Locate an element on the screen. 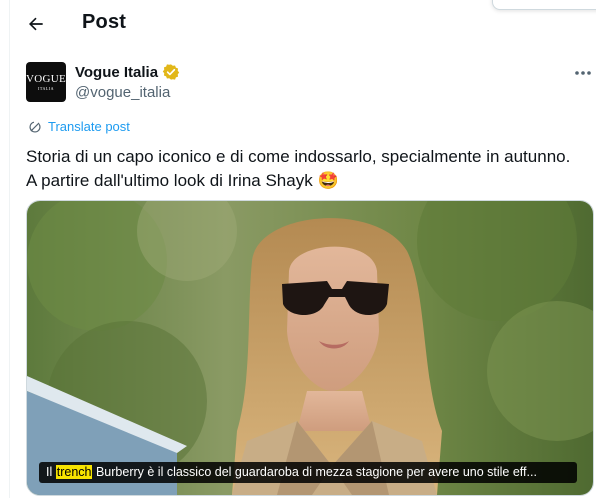  back-arrow-icon is located at coordinates (36, 24).